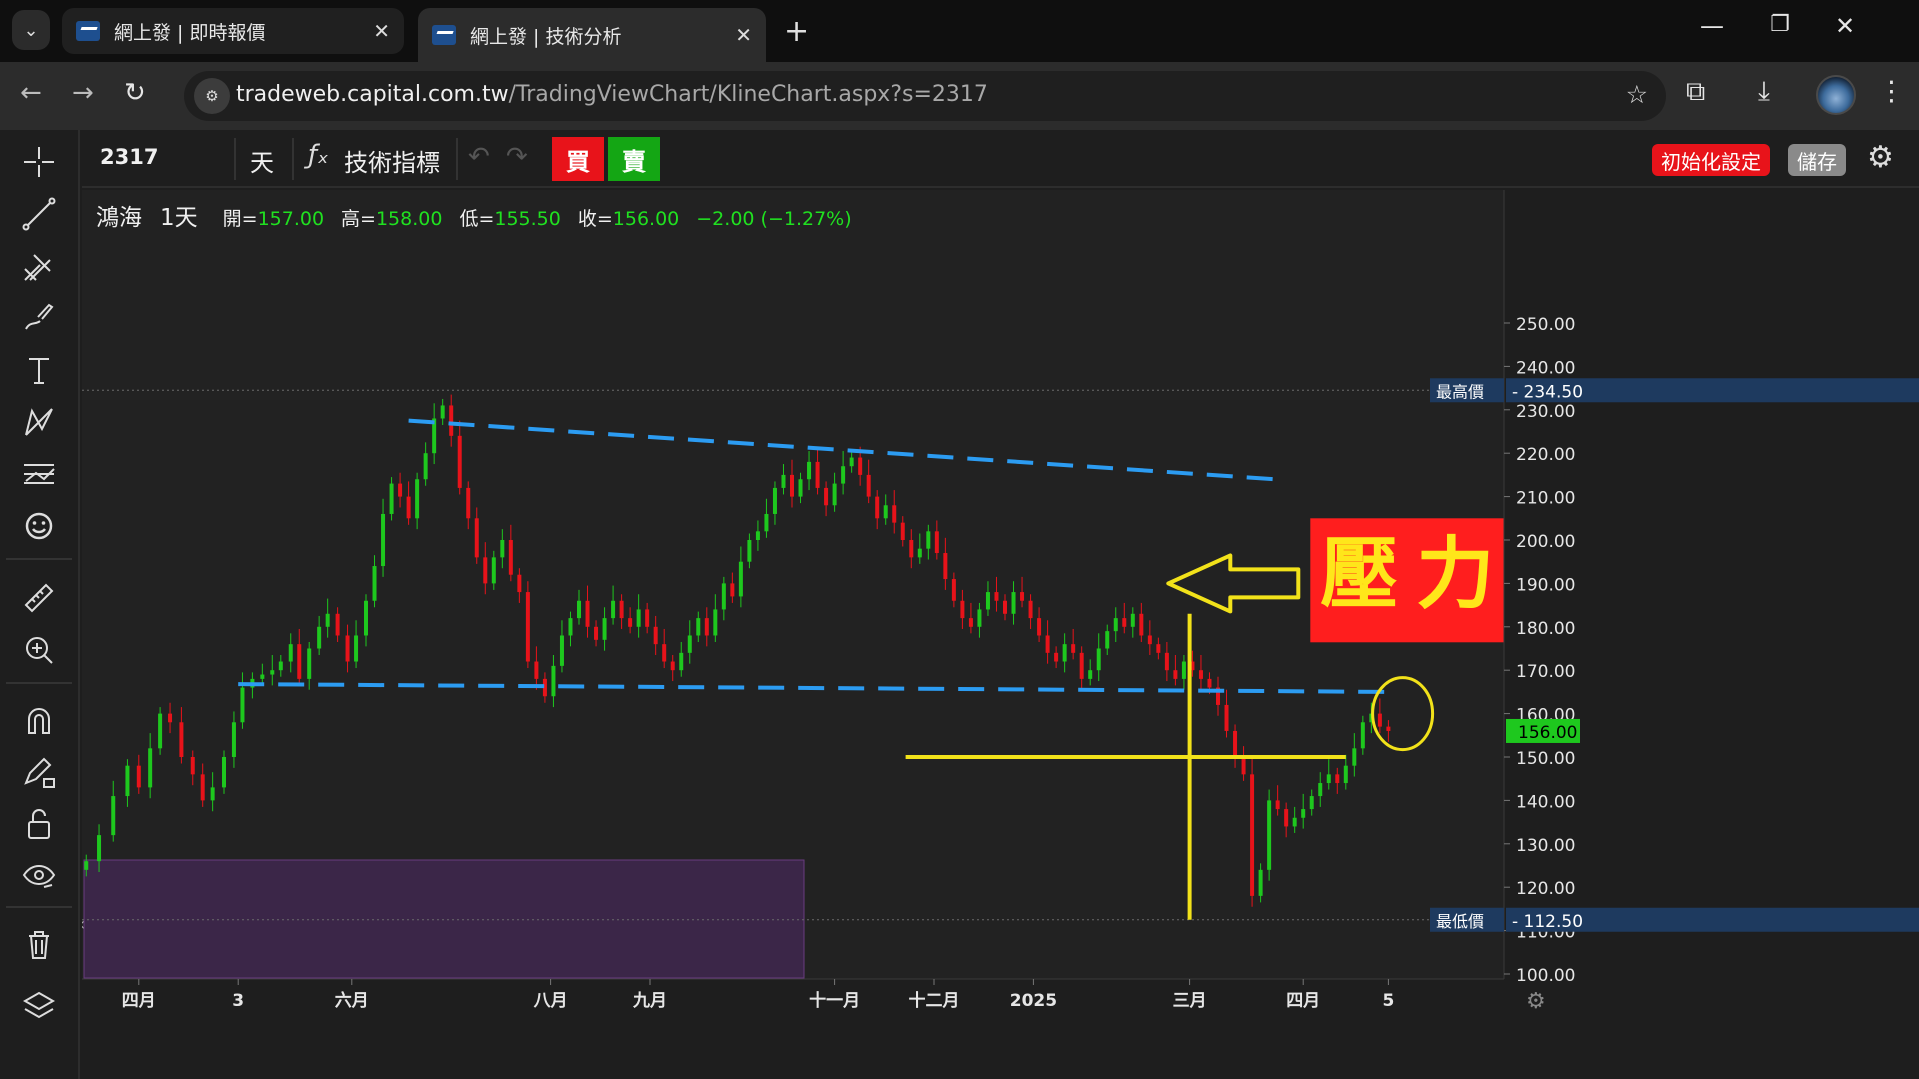 This screenshot has height=1079, width=1919. What do you see at coordinates (39, 370) in the screenshot?
I see `text-tool` at bounding box center [39, 370].